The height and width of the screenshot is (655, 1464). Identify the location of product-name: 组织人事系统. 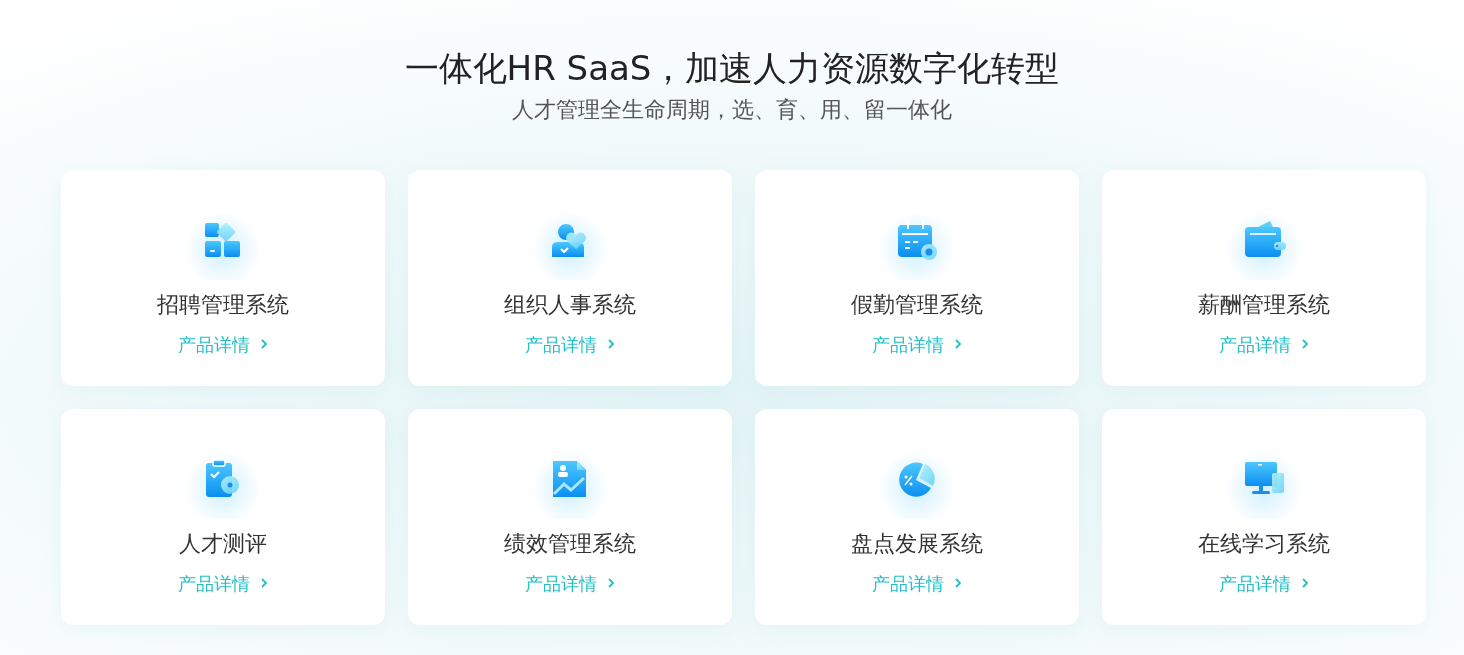
(570, 304).